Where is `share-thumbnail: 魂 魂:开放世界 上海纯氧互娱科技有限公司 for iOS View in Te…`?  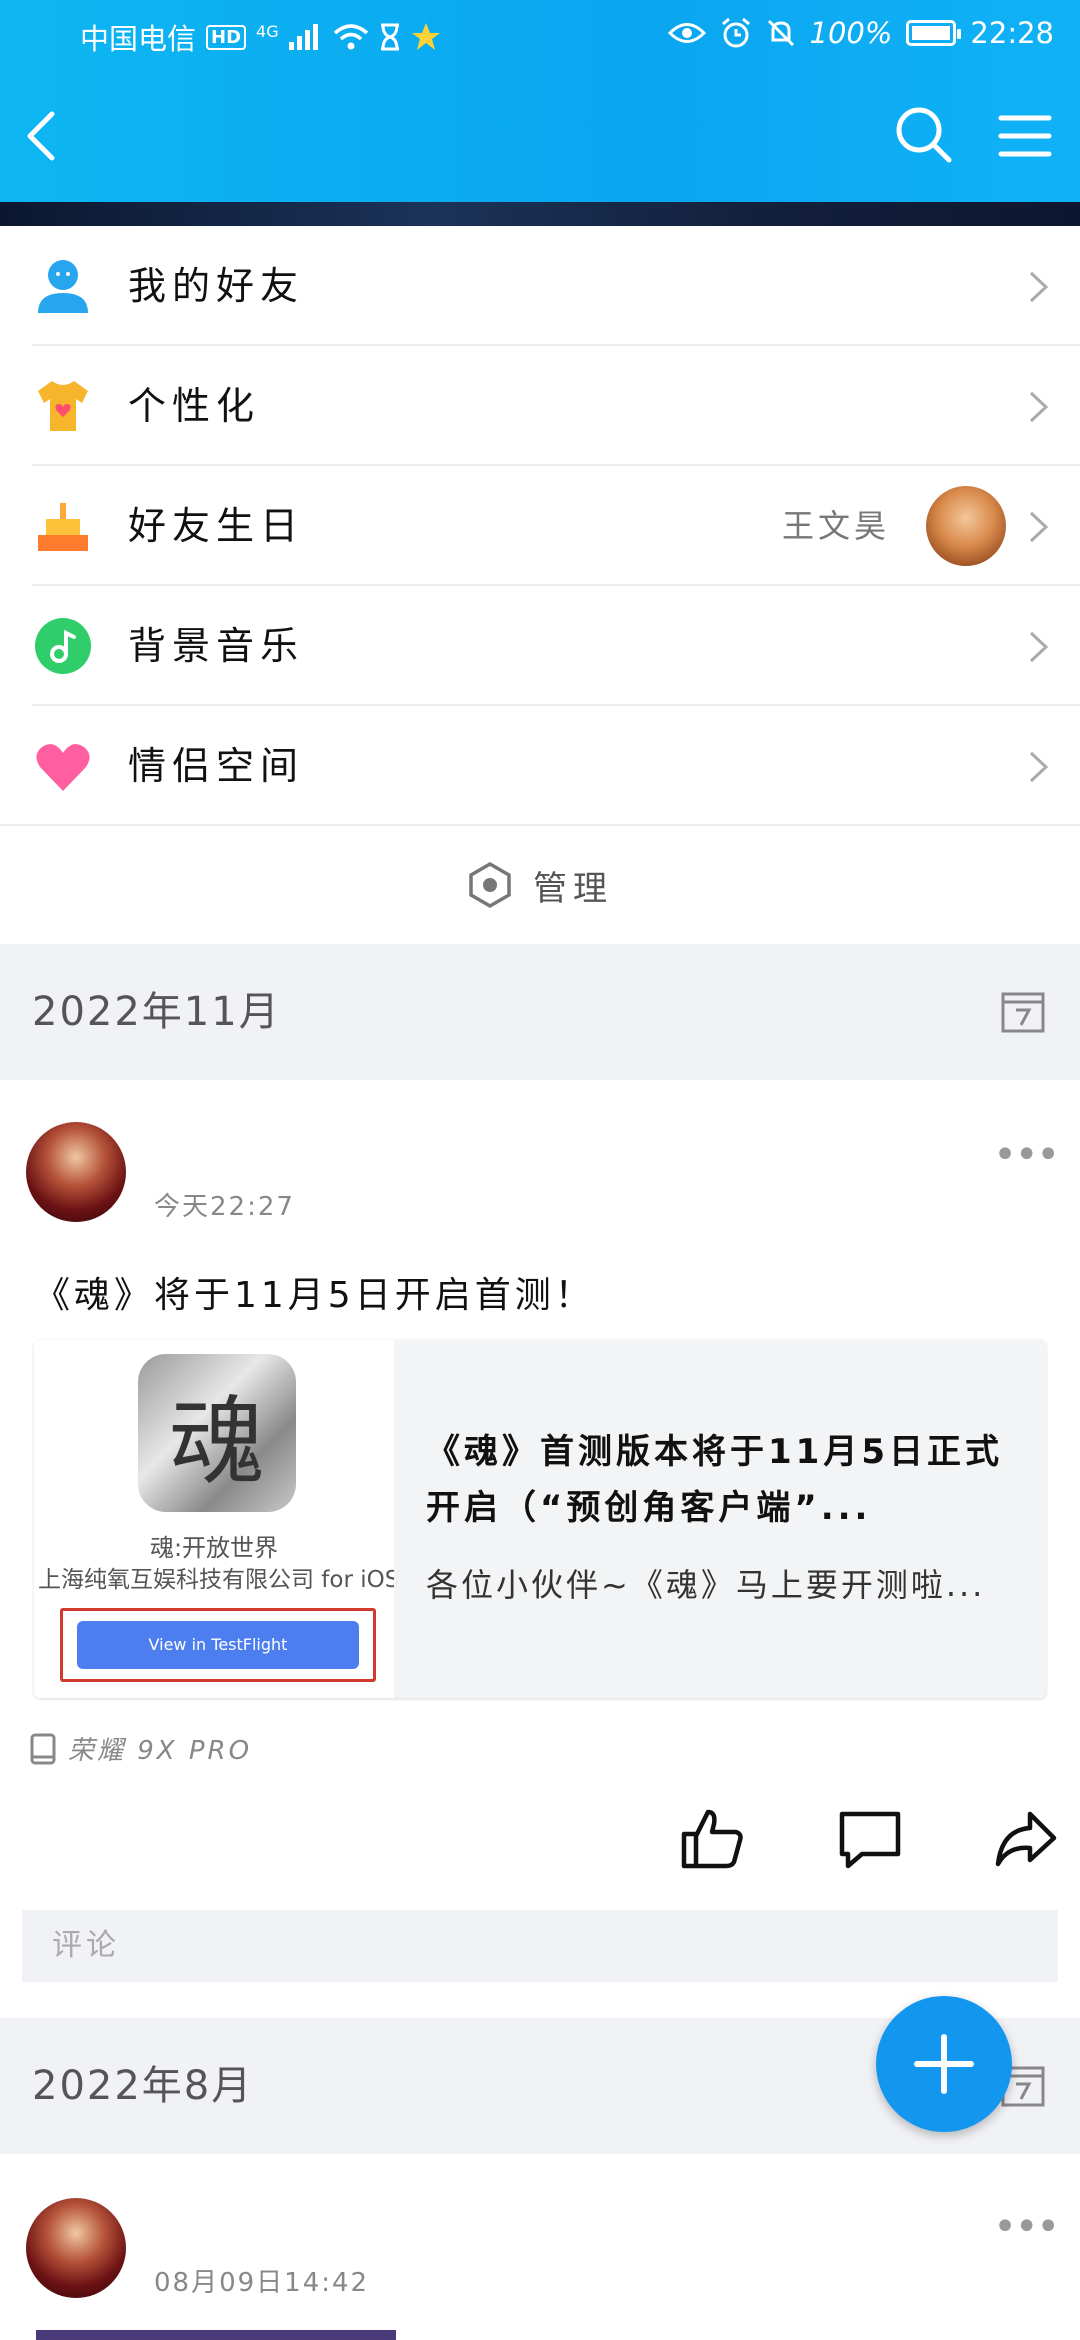 share-thumbnail: 魂 魂:开放世界 上海纯氧互娱科技有限公司 for iOS View in Te… is located at coordinates (214, 1519).